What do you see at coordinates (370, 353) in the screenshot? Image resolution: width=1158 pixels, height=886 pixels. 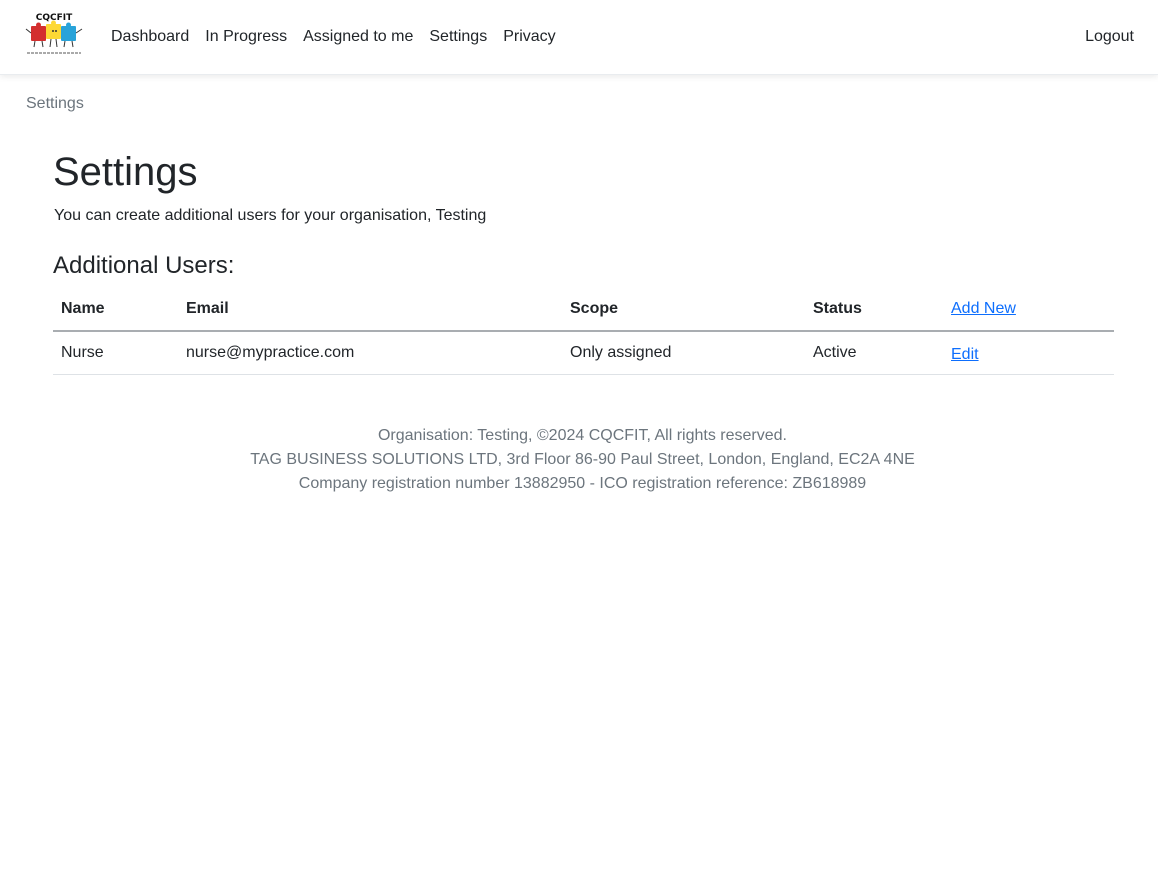 I see `user-email-cell: nurse@mypractice.com` at bounding box center [370, 353].